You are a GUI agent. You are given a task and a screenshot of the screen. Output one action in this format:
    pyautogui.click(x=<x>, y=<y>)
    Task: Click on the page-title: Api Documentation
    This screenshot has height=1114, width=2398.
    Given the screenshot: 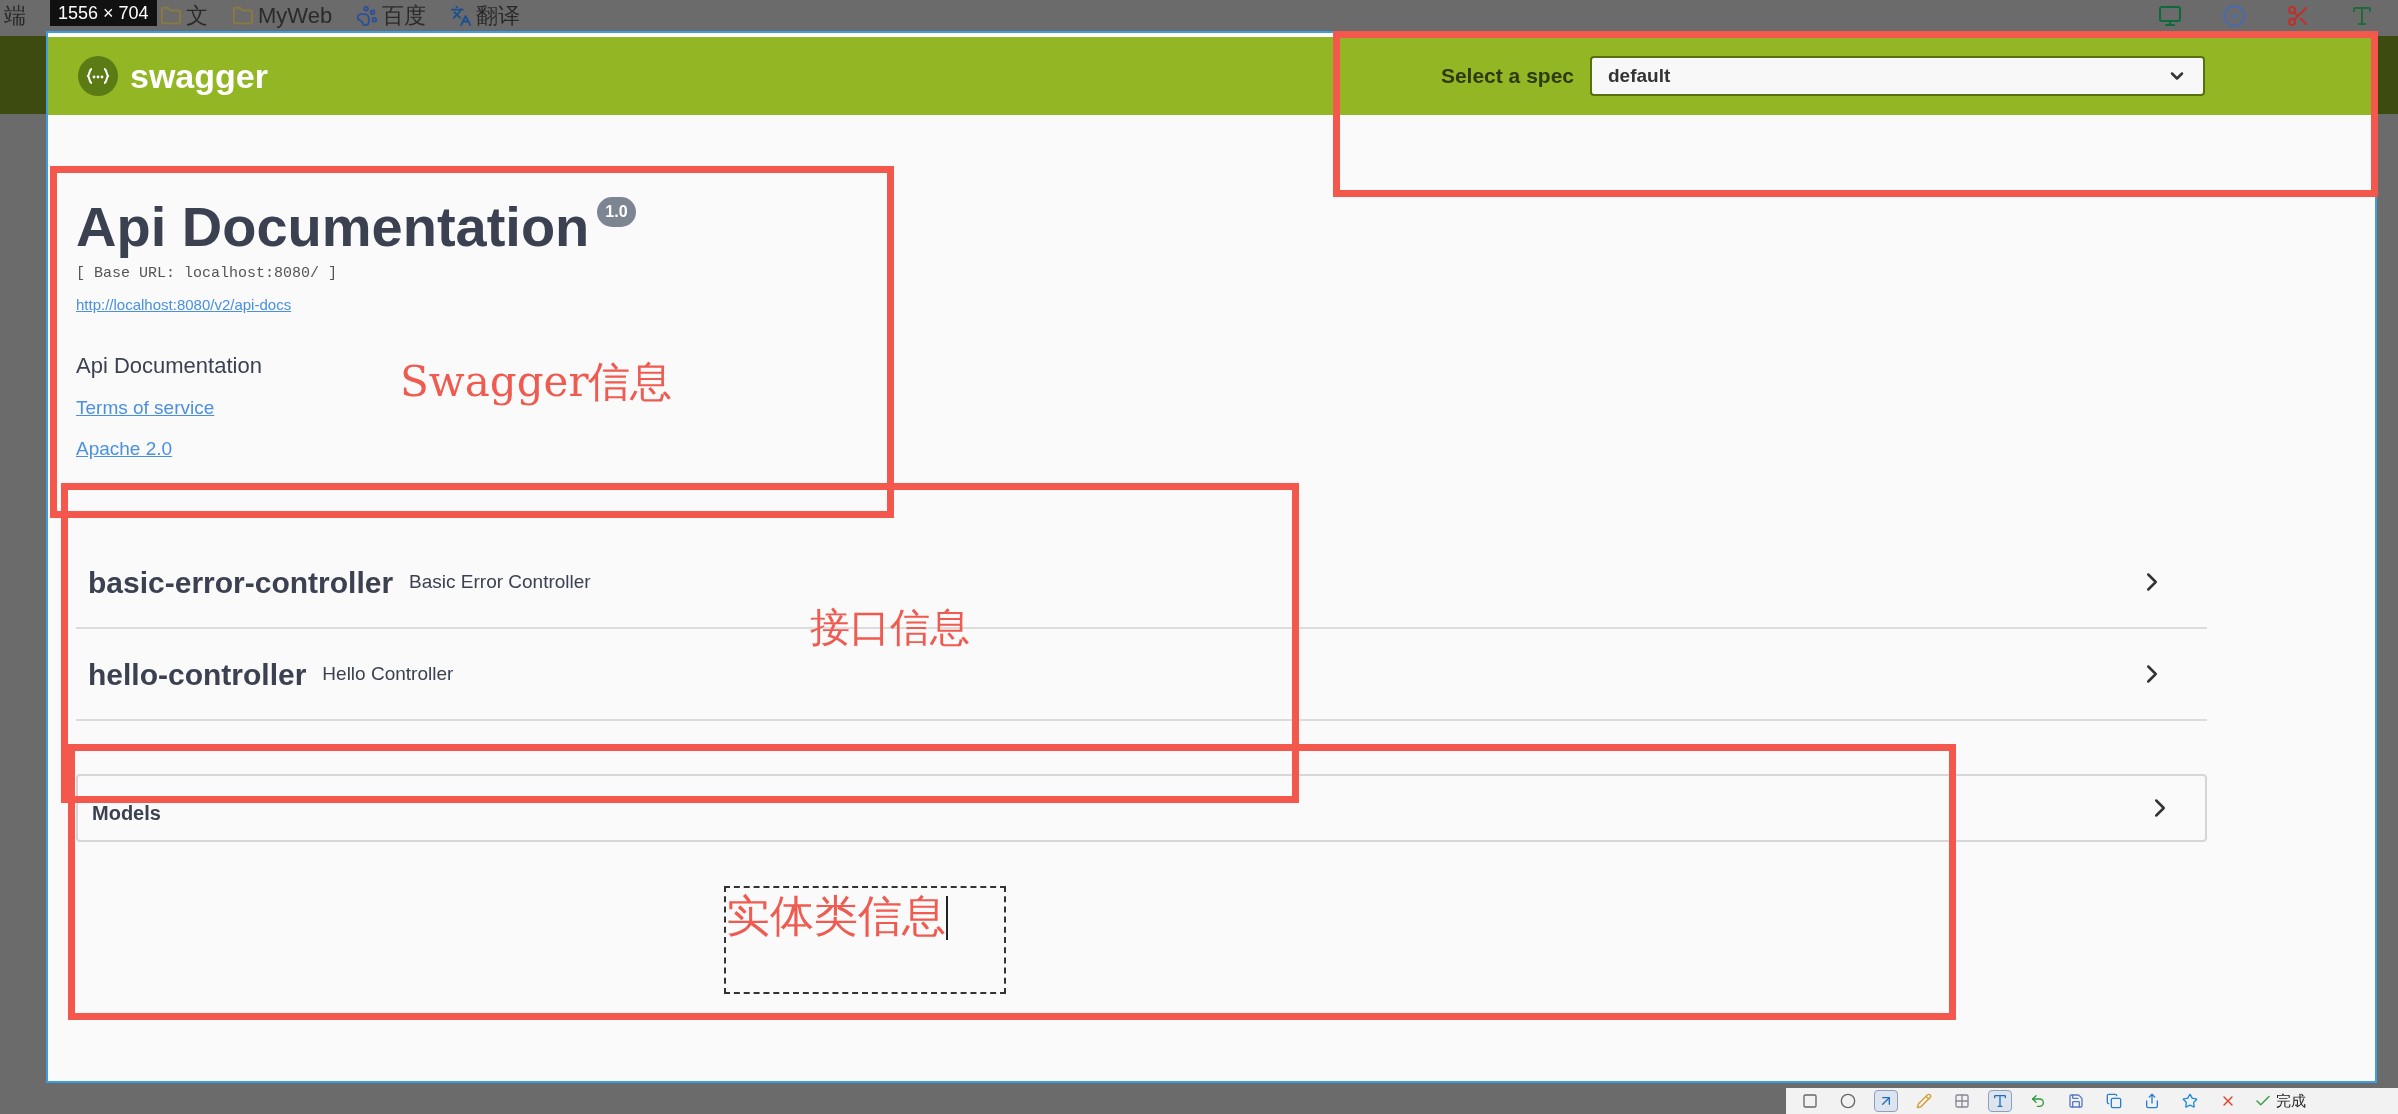 What is the action you would take?
    pyautogui.click(x=333, y=227)
    